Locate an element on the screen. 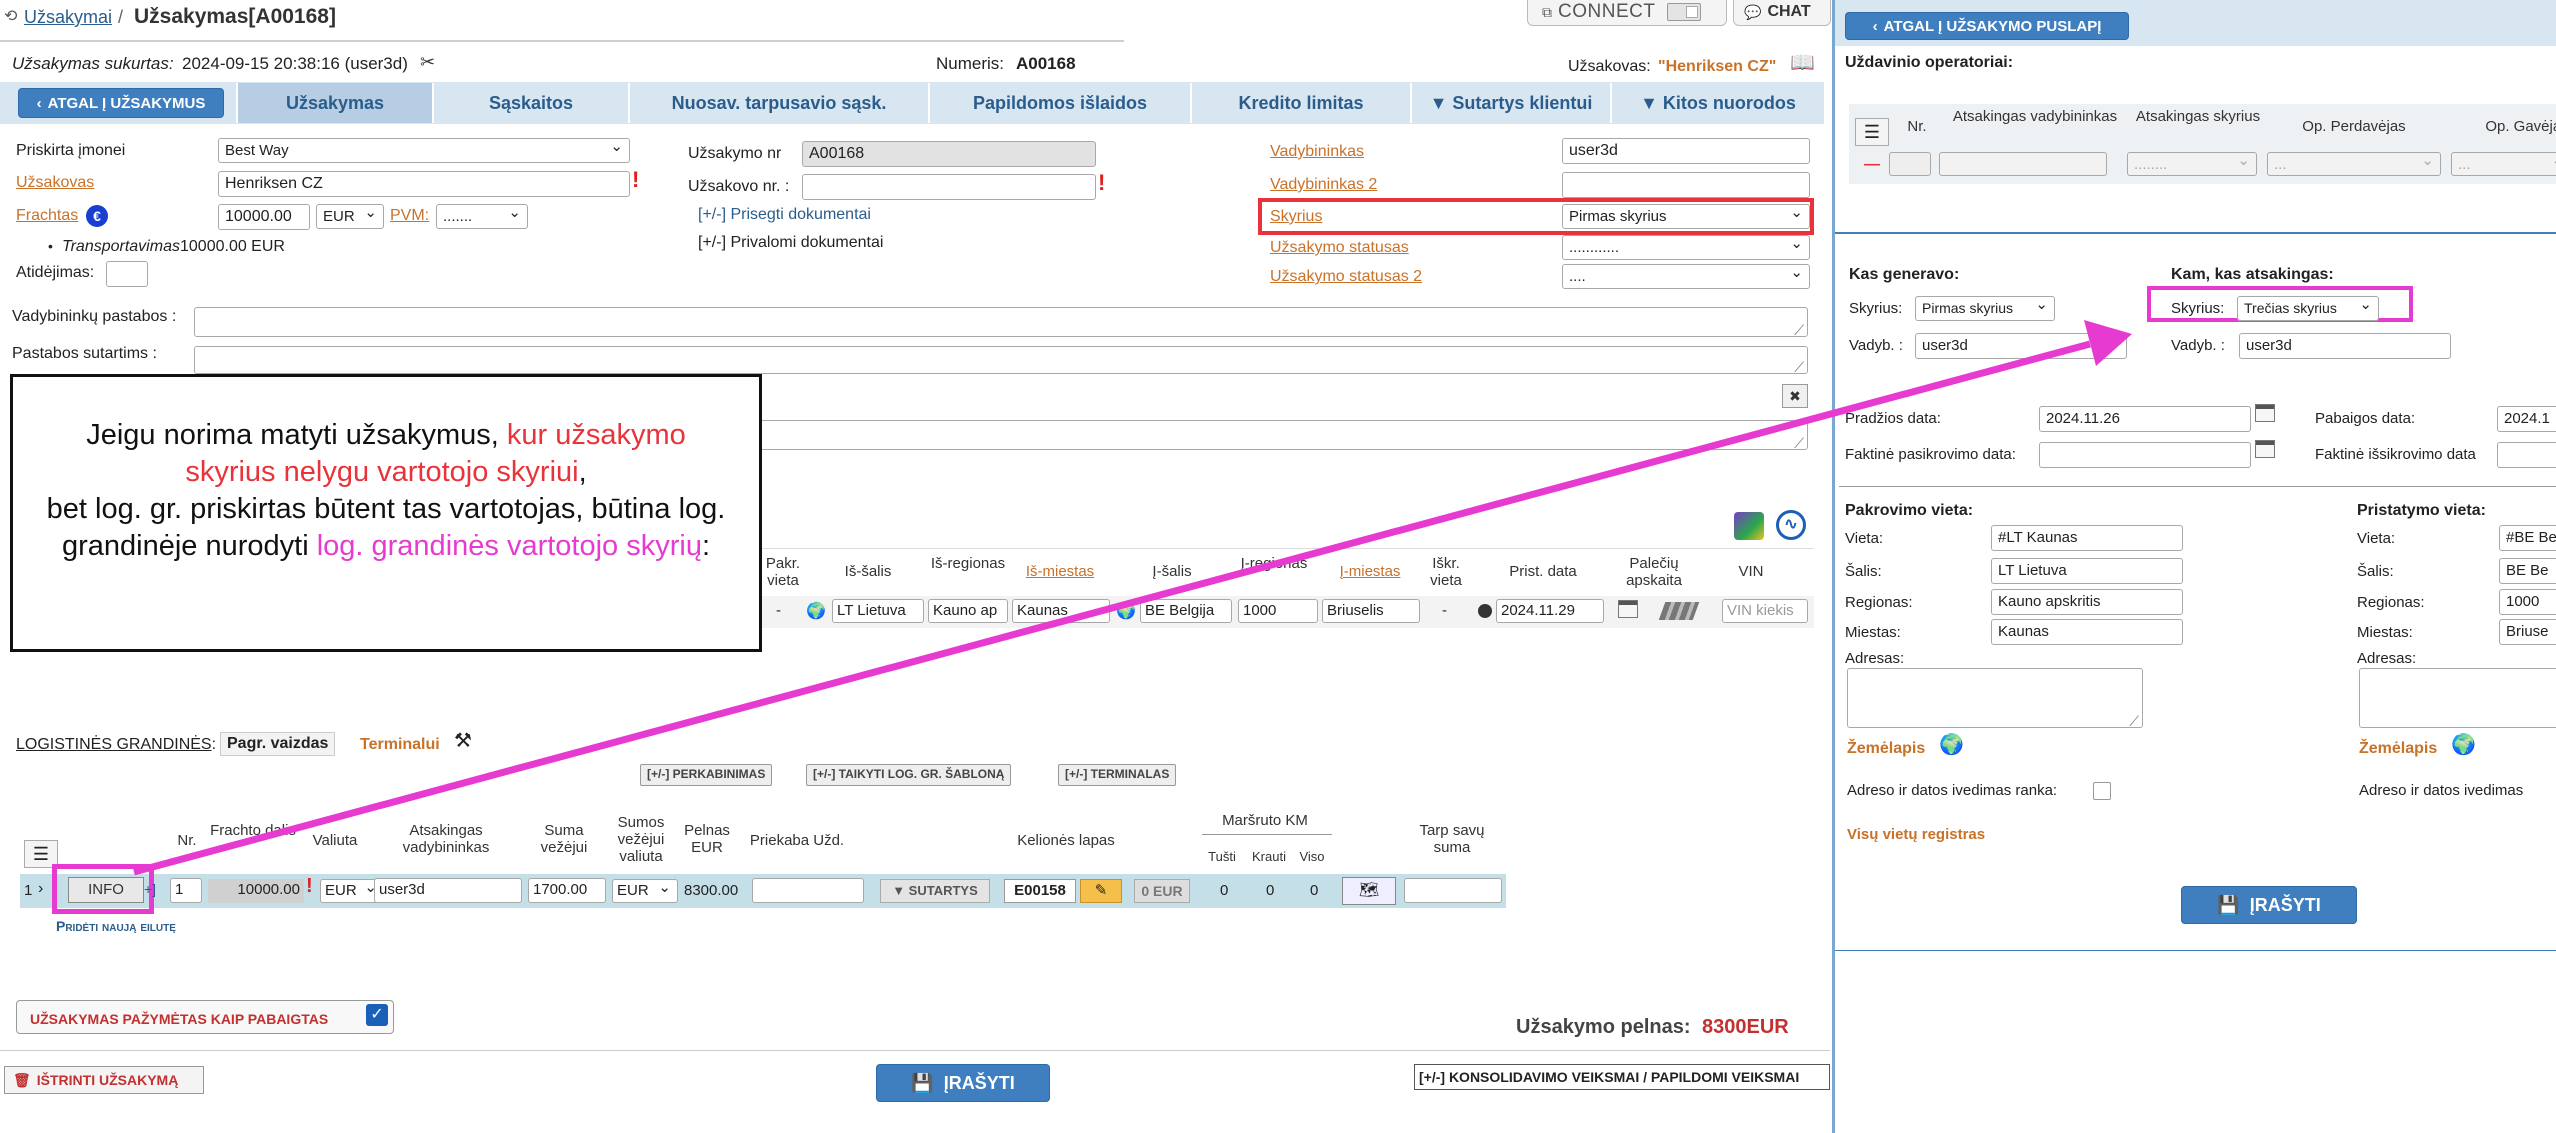 The width and height of the screenshot is (2556, 1133). tab-other-links: ▼ Kitos nuorodos is located at coordinates (1717, 103).